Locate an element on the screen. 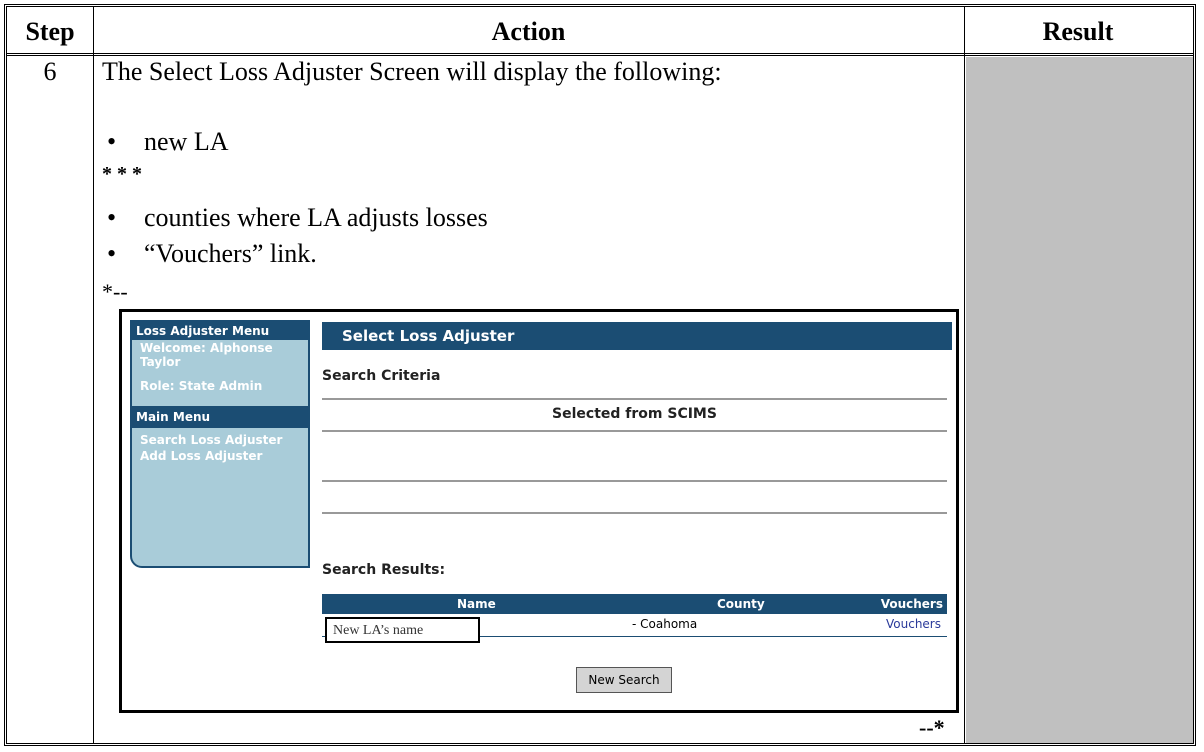  change-stars: * * * is located at coordinates (122, 174).